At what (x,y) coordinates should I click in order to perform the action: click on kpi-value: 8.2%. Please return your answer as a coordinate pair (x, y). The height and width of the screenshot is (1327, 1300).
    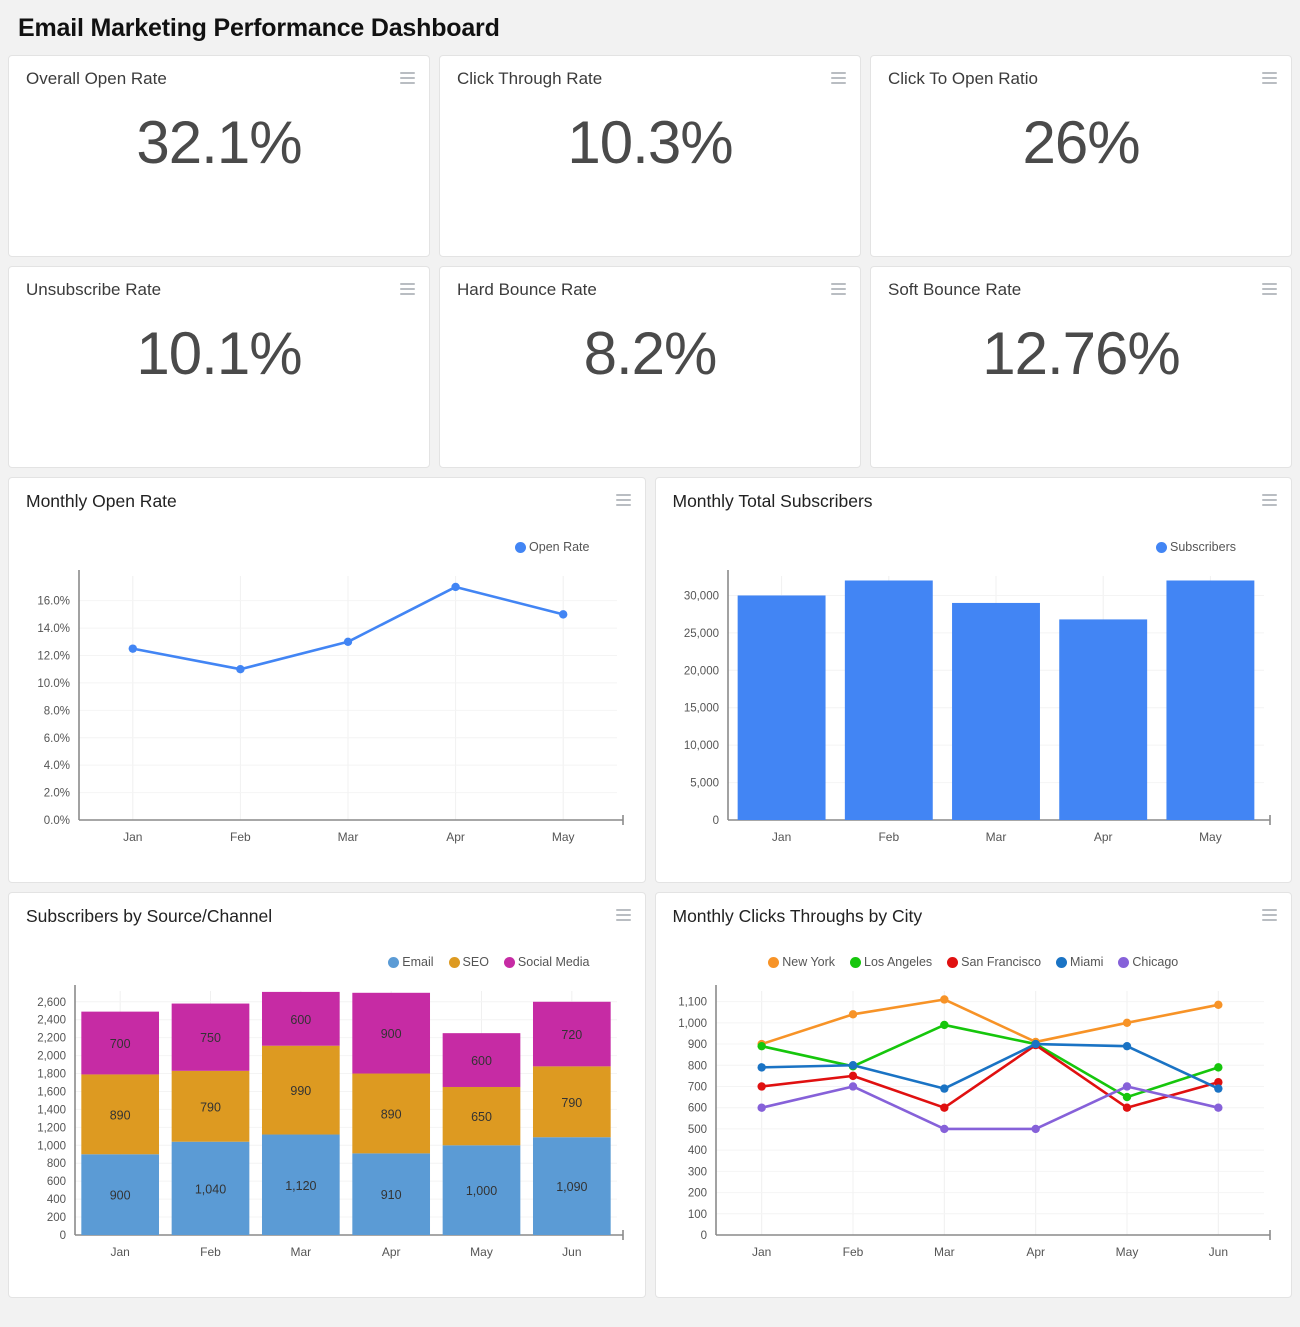
    Looking at the image, I should click on (650, 353).